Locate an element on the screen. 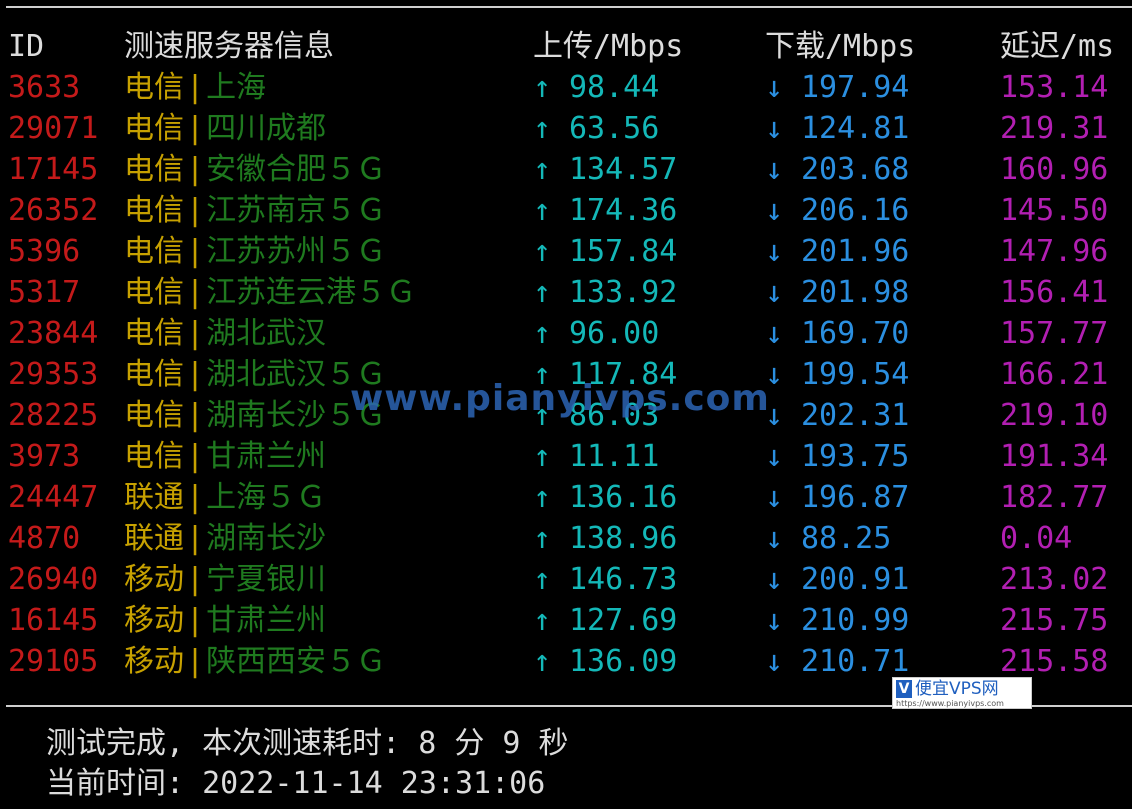 Image resolution: width=1132 pixels, height=809 pixels. upload-speed: 98.44 is located at coordinates (614, 87).